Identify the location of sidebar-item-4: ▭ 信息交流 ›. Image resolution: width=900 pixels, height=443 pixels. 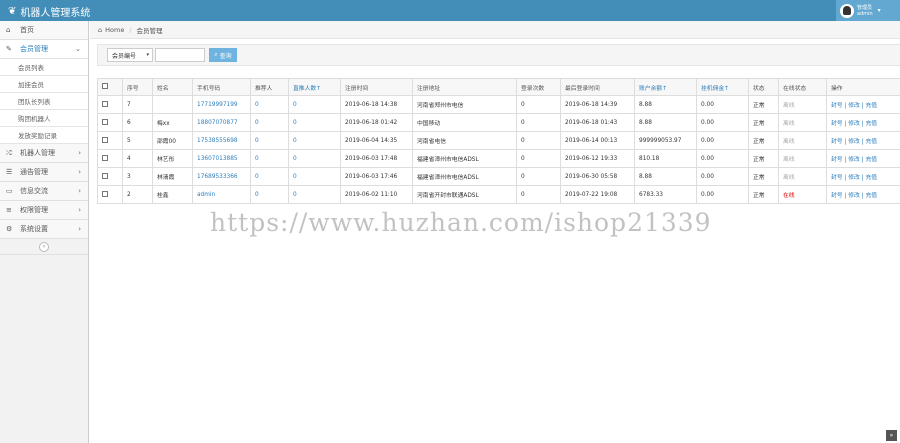
(44, 191).